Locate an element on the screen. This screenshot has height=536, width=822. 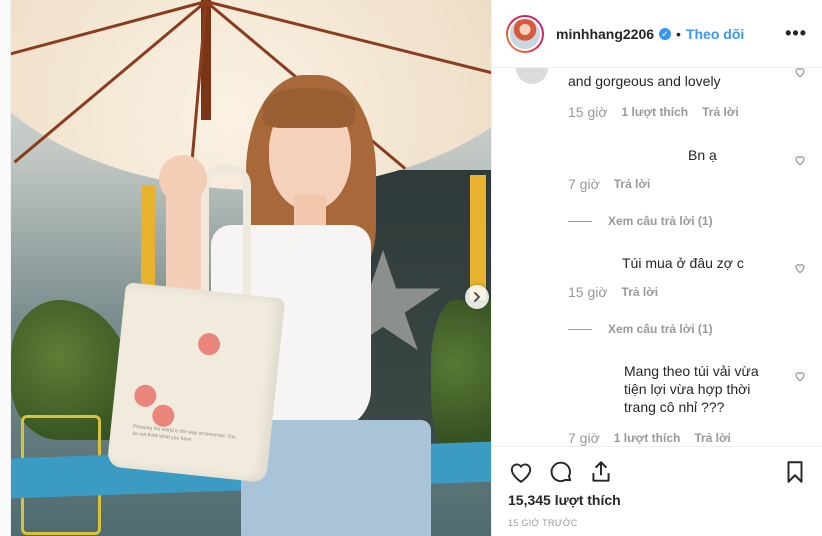
chevron-right-icon is located at coordinates (477, 297).